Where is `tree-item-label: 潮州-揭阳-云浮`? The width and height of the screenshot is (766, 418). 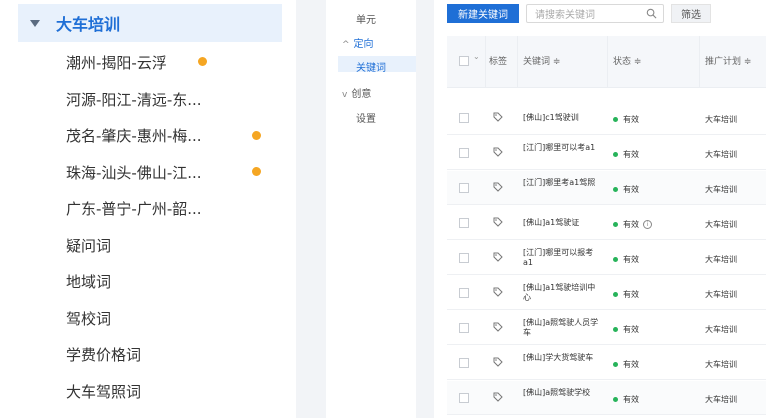
tree-item-label: 潮州-揭阳-云浮 is located at coordinates (116, 62).